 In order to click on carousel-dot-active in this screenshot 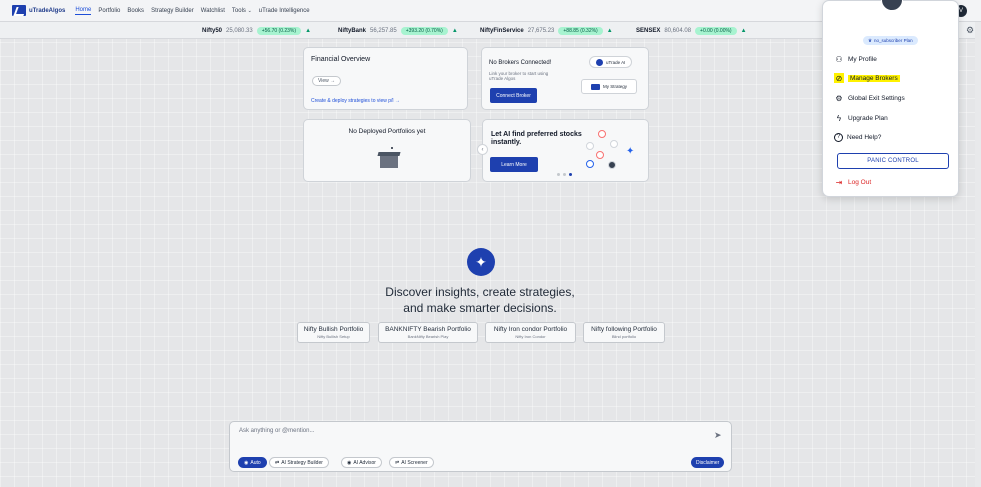, I will do `click(570, 174)`.